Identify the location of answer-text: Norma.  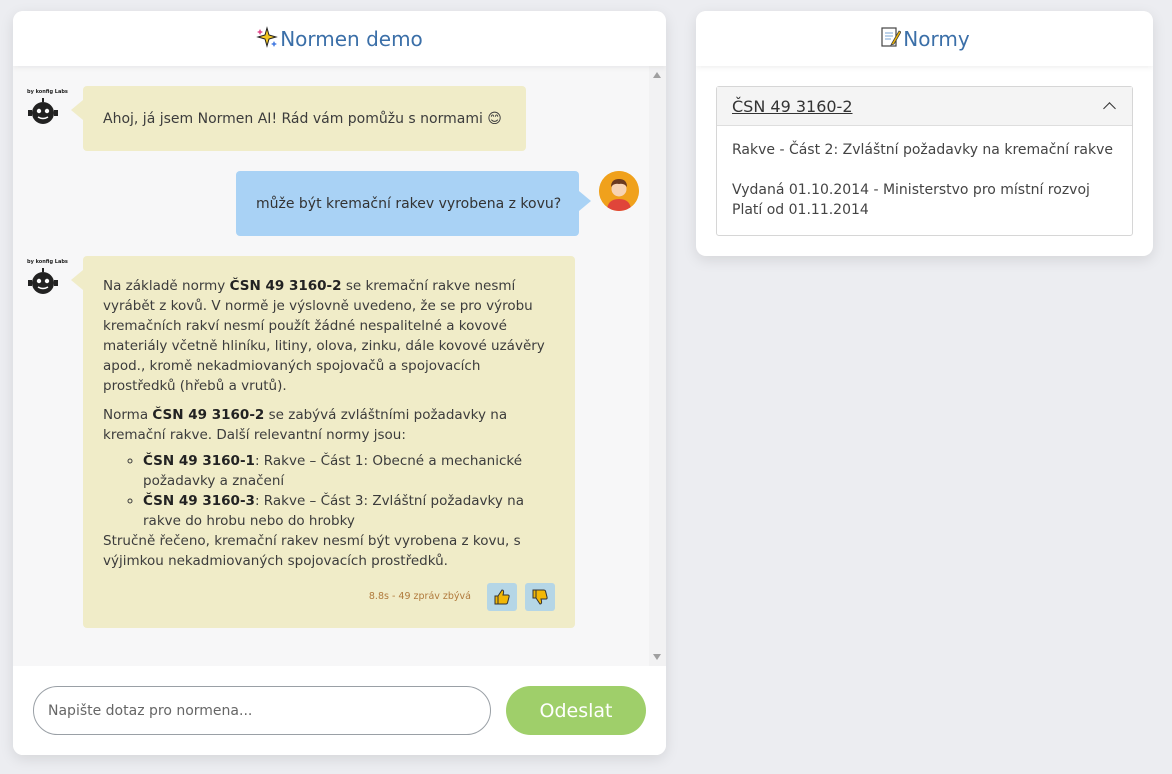
(128, 415).